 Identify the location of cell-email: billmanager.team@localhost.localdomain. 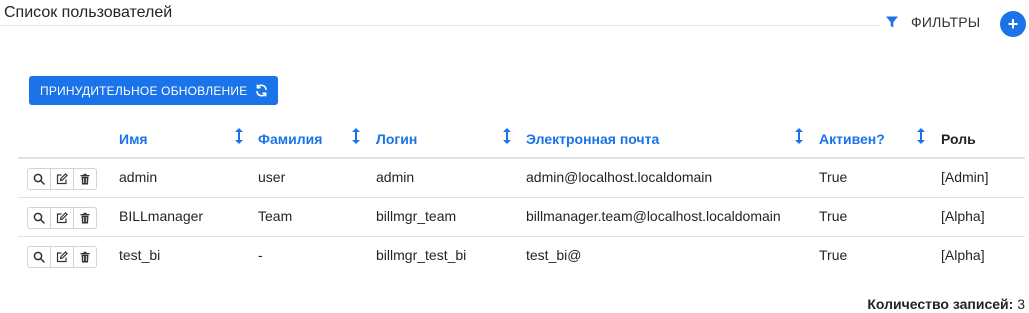
(653, 216).